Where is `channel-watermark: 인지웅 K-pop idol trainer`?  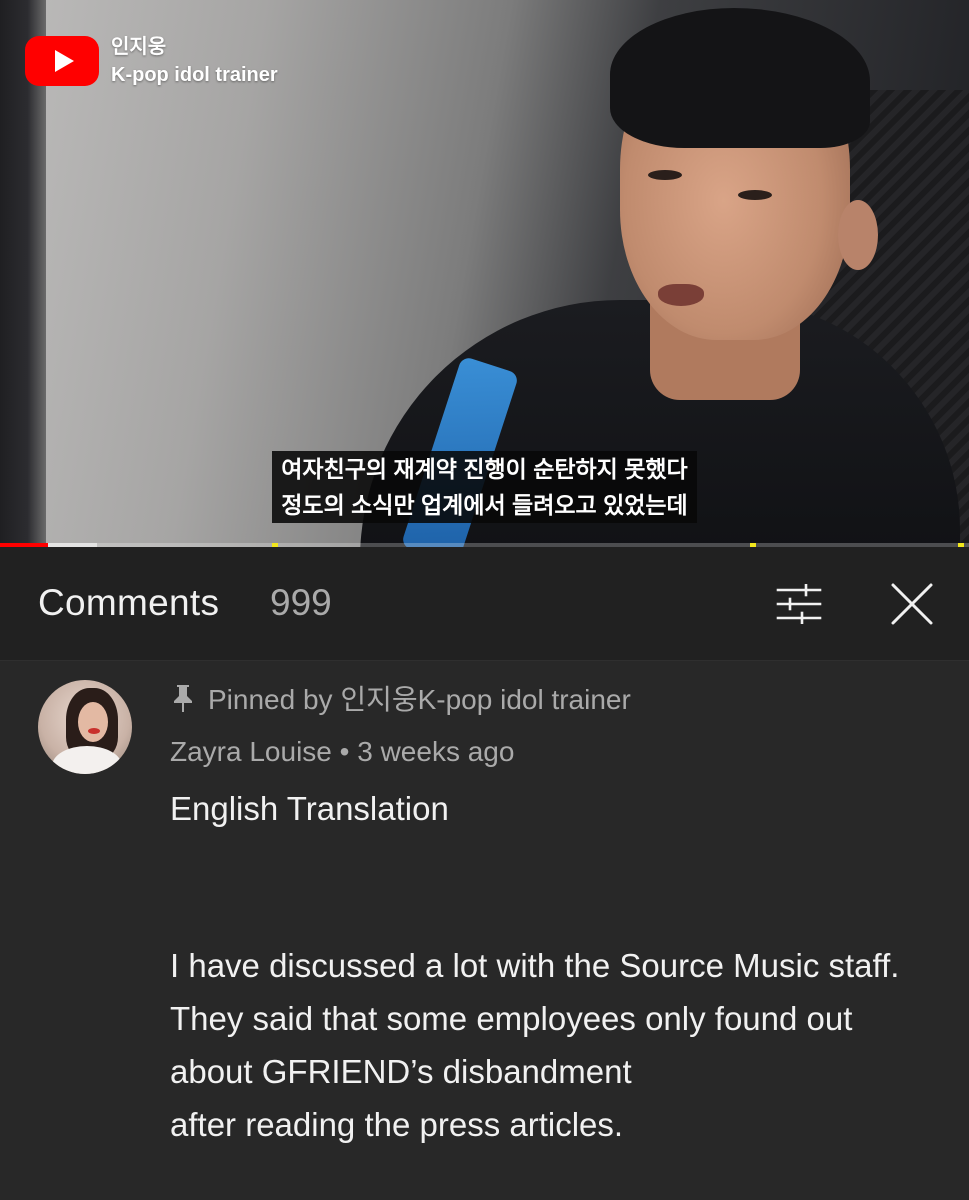
channel-watermark: 인지웅 K-pop idol trainer is located at coordinates (194, 62).